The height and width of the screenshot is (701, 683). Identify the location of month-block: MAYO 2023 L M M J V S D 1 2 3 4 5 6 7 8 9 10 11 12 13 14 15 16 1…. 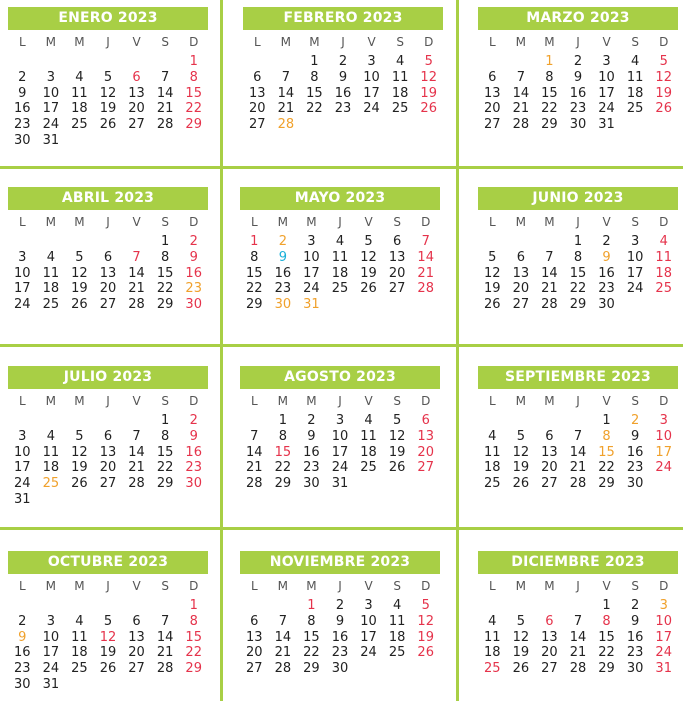
(340, 250).